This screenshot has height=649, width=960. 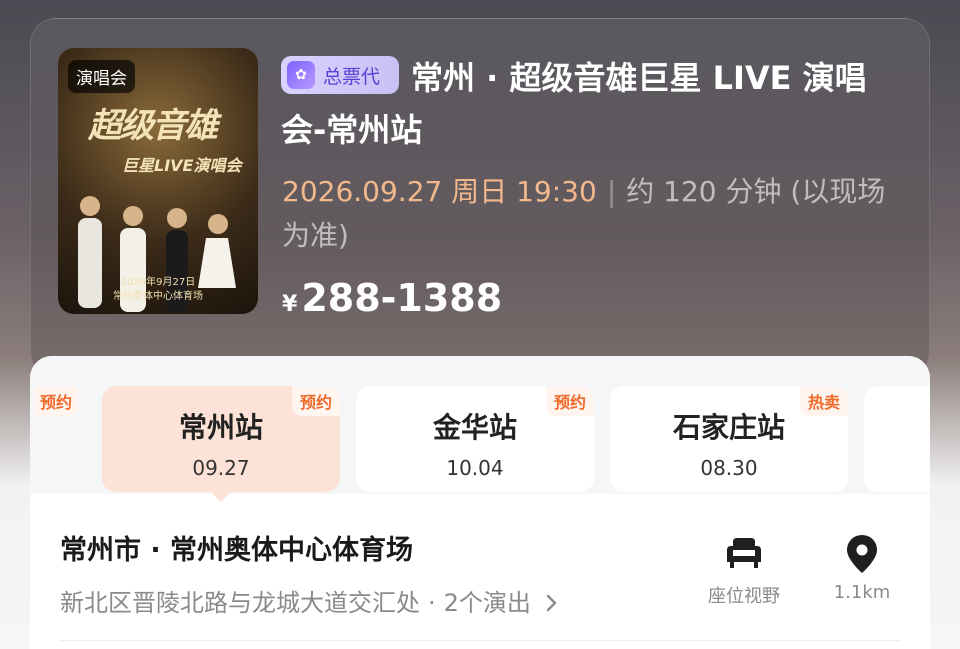 I want to click on price-range: ¥288-1388, so click(x=392, y=298).